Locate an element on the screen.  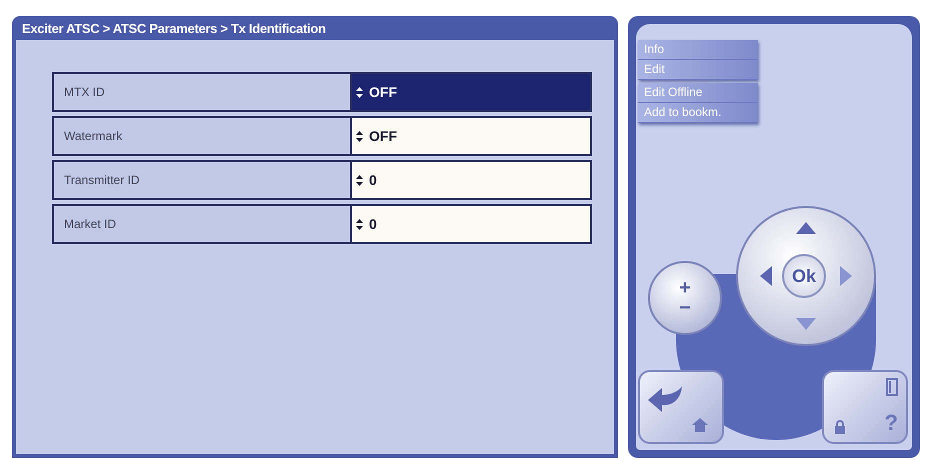
parameter-label: Market ID is located at coordinates (202, 224).